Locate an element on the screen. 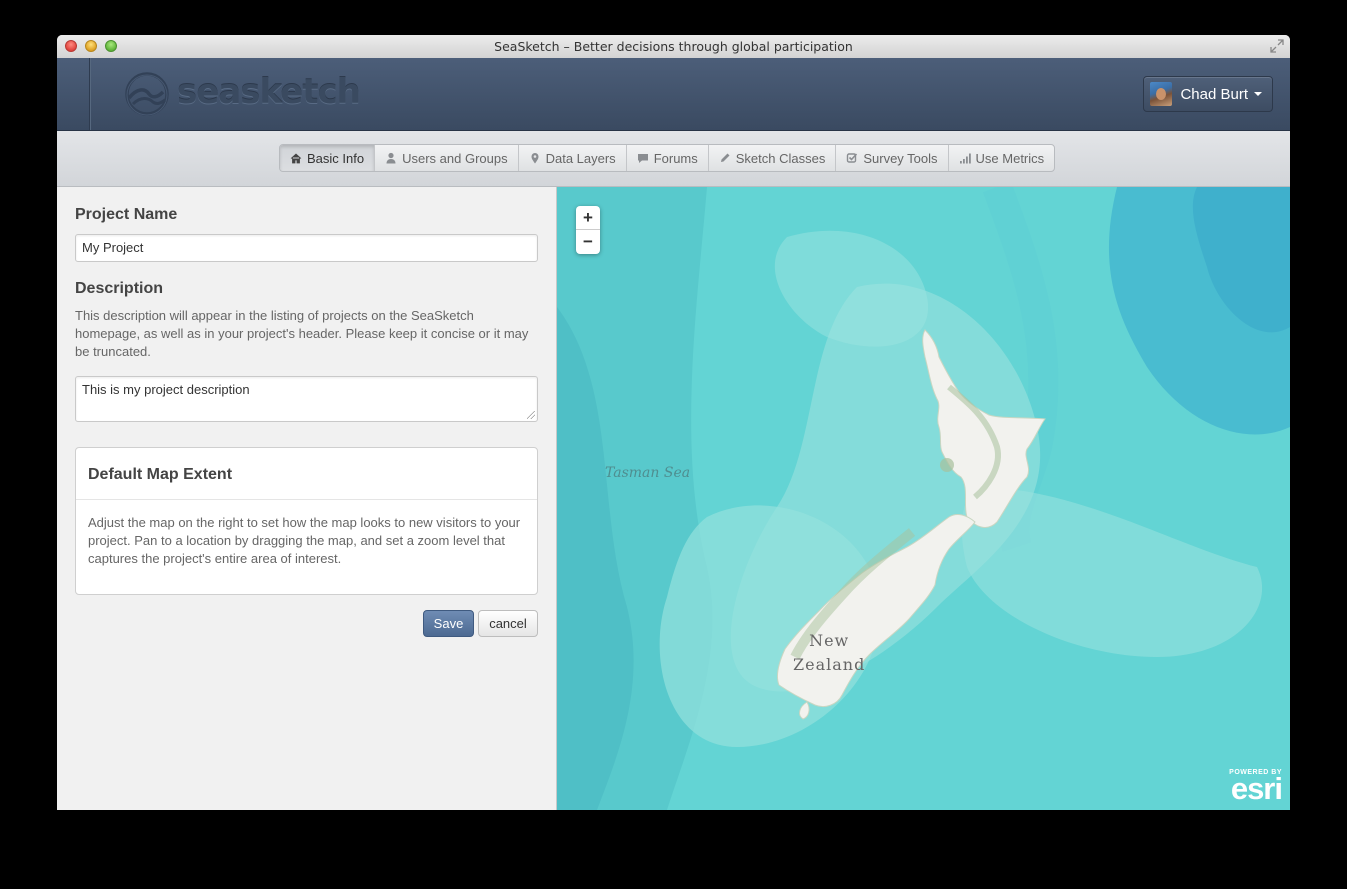 The width and height of the screenshot is (1347, 889). tab-data-layers: Data Layers is located at coordinates (573, 158).